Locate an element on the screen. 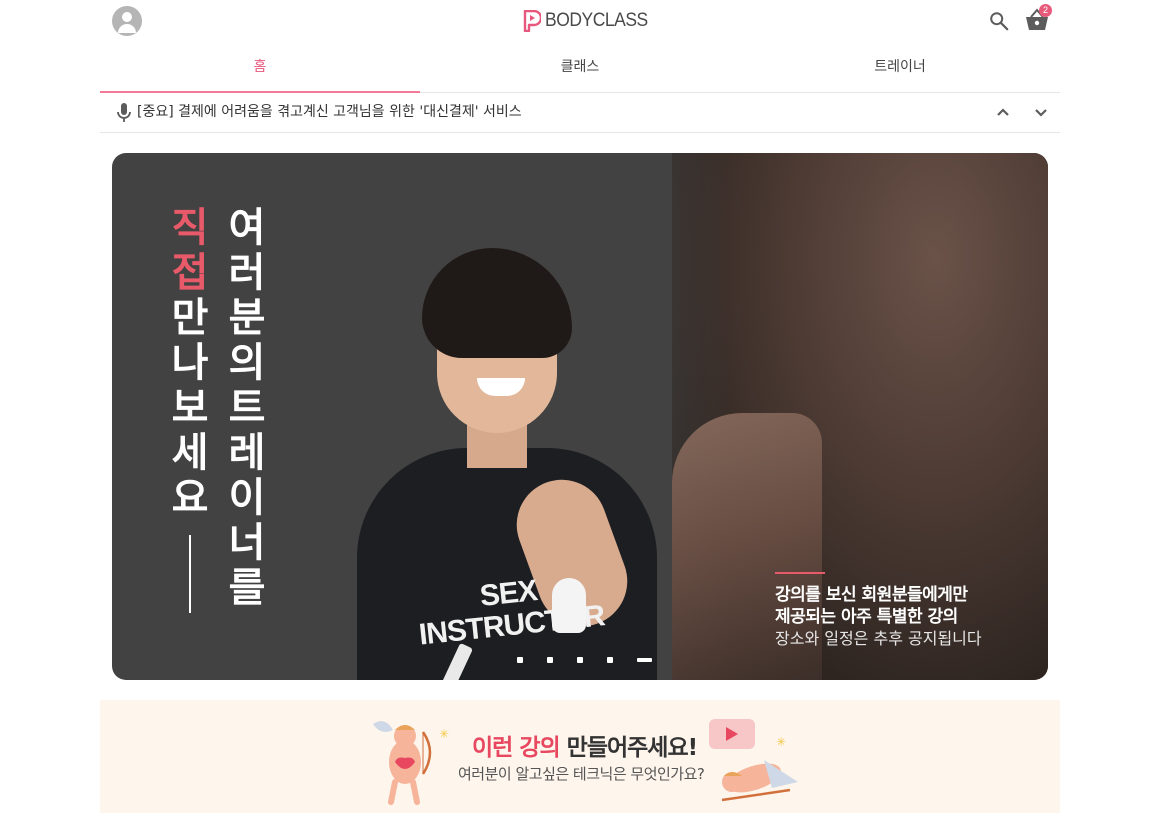 This screenshot has width=1149, height=825. tab-home: 홈 is located at coordinates (260, 70).